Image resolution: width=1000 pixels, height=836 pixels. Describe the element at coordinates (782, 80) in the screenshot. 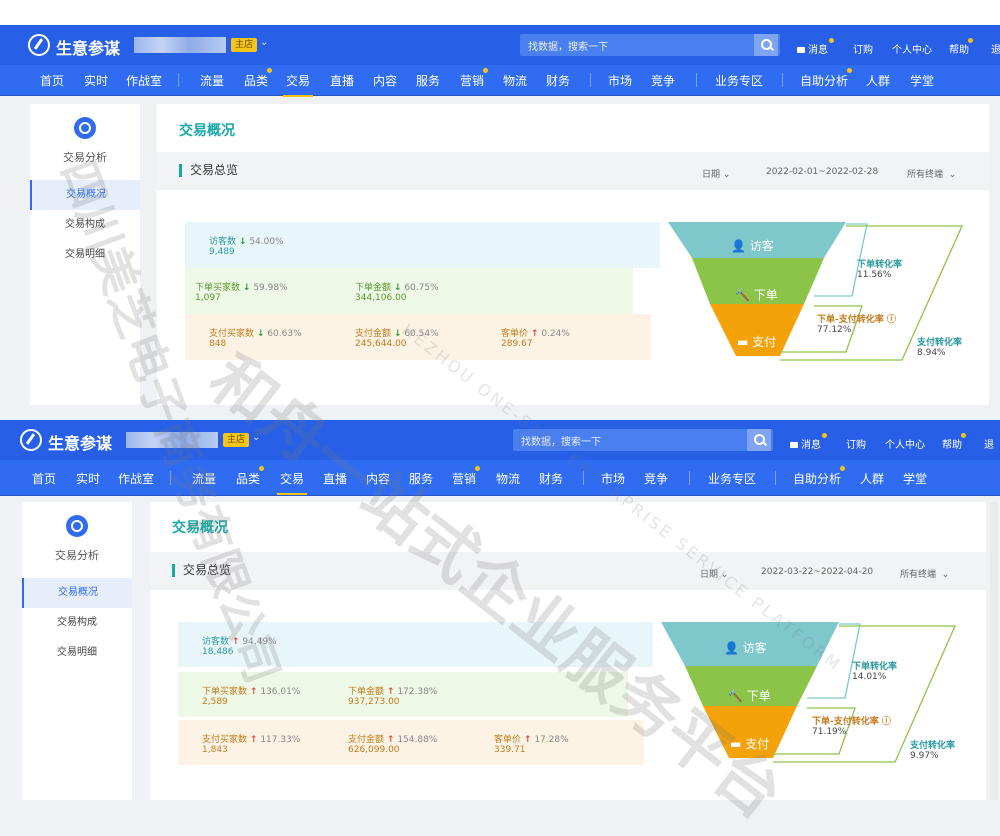

I see `nav-divider` at that location.